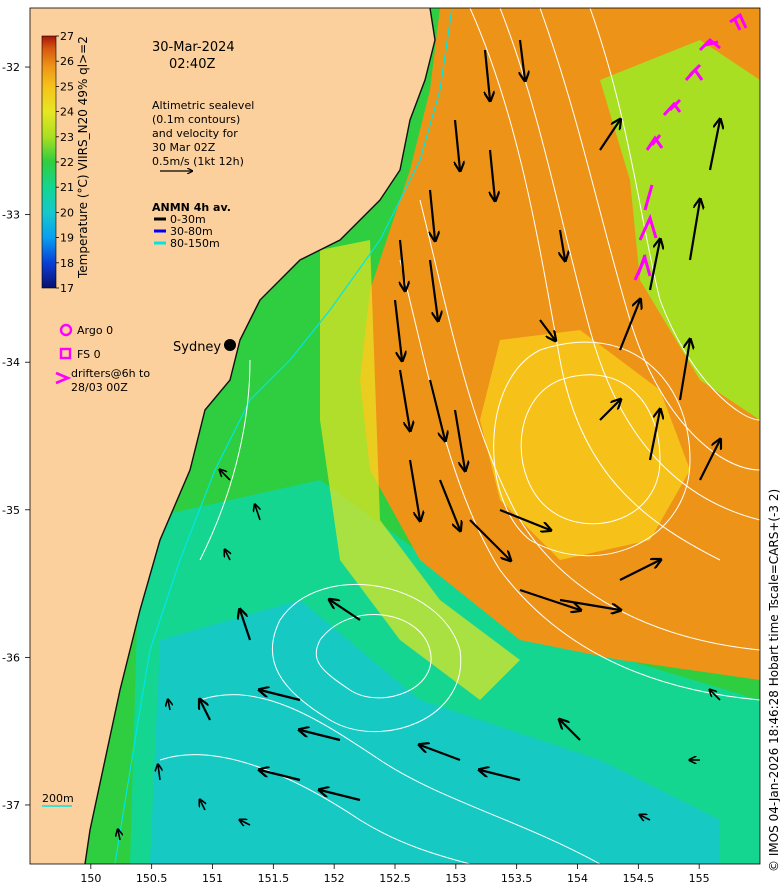 This screenshot has height=890, width=780. What do you see at coordinates (455, 878) in the screenshot?
I see `lon-tick-label: 153` at bounding box center [455, 878].